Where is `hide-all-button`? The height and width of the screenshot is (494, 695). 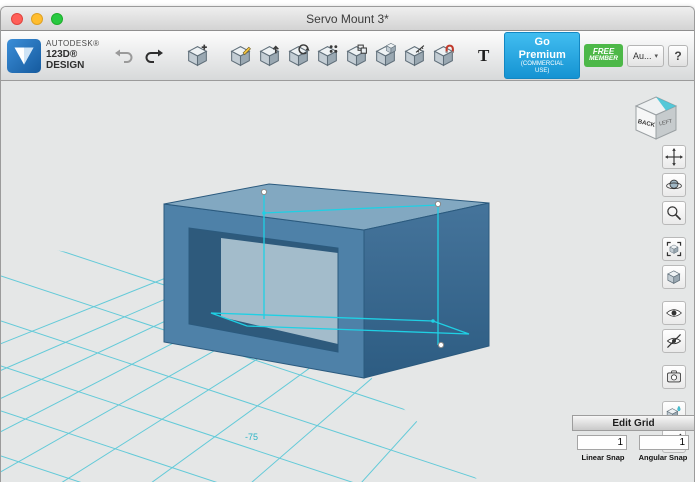 hide-all-button is located at coordinates (674, 341).